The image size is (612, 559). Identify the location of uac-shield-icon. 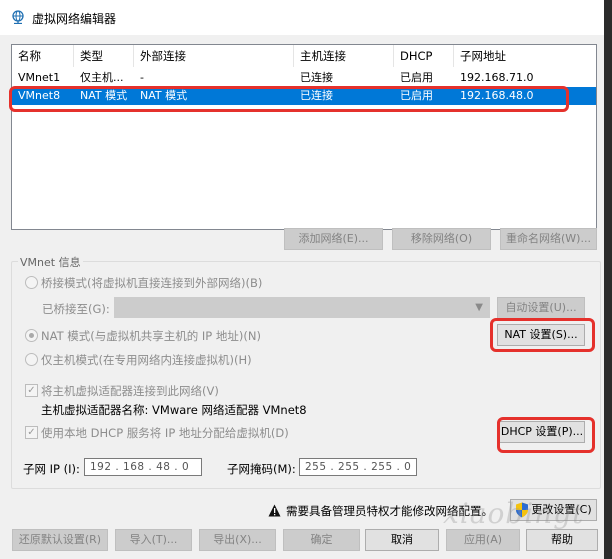
(522, 510).